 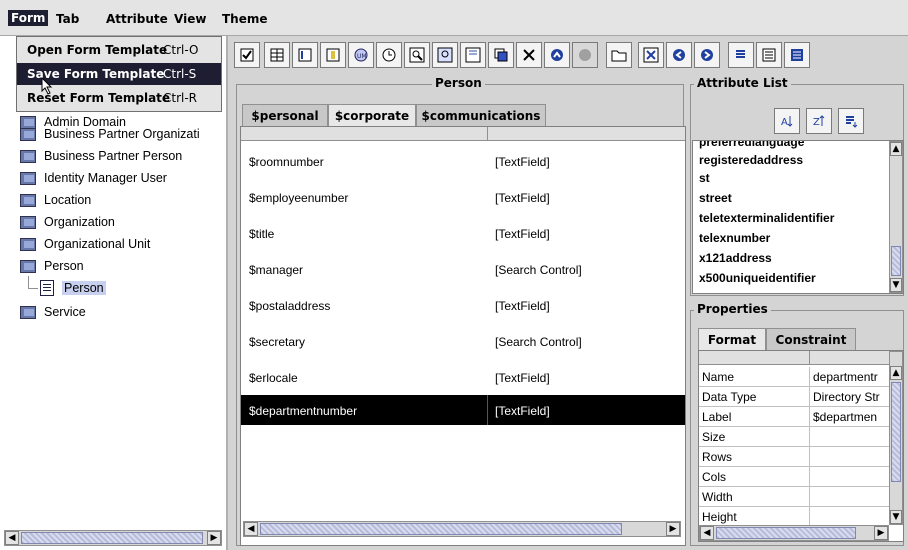 What do you see at coordinates (276, 270) in the screenshot?
I see `row-attribute: $manager` at bounding box center [276, 270].